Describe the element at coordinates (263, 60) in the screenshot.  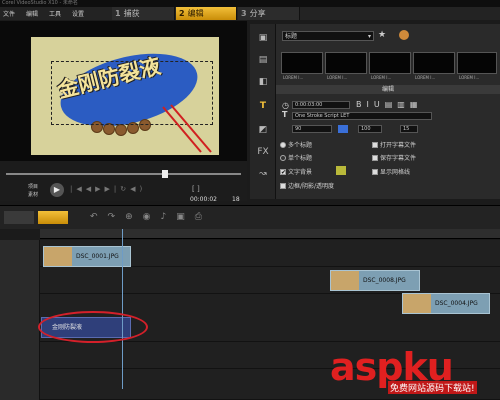
I see `instant-project-icon: ▤` at that location.